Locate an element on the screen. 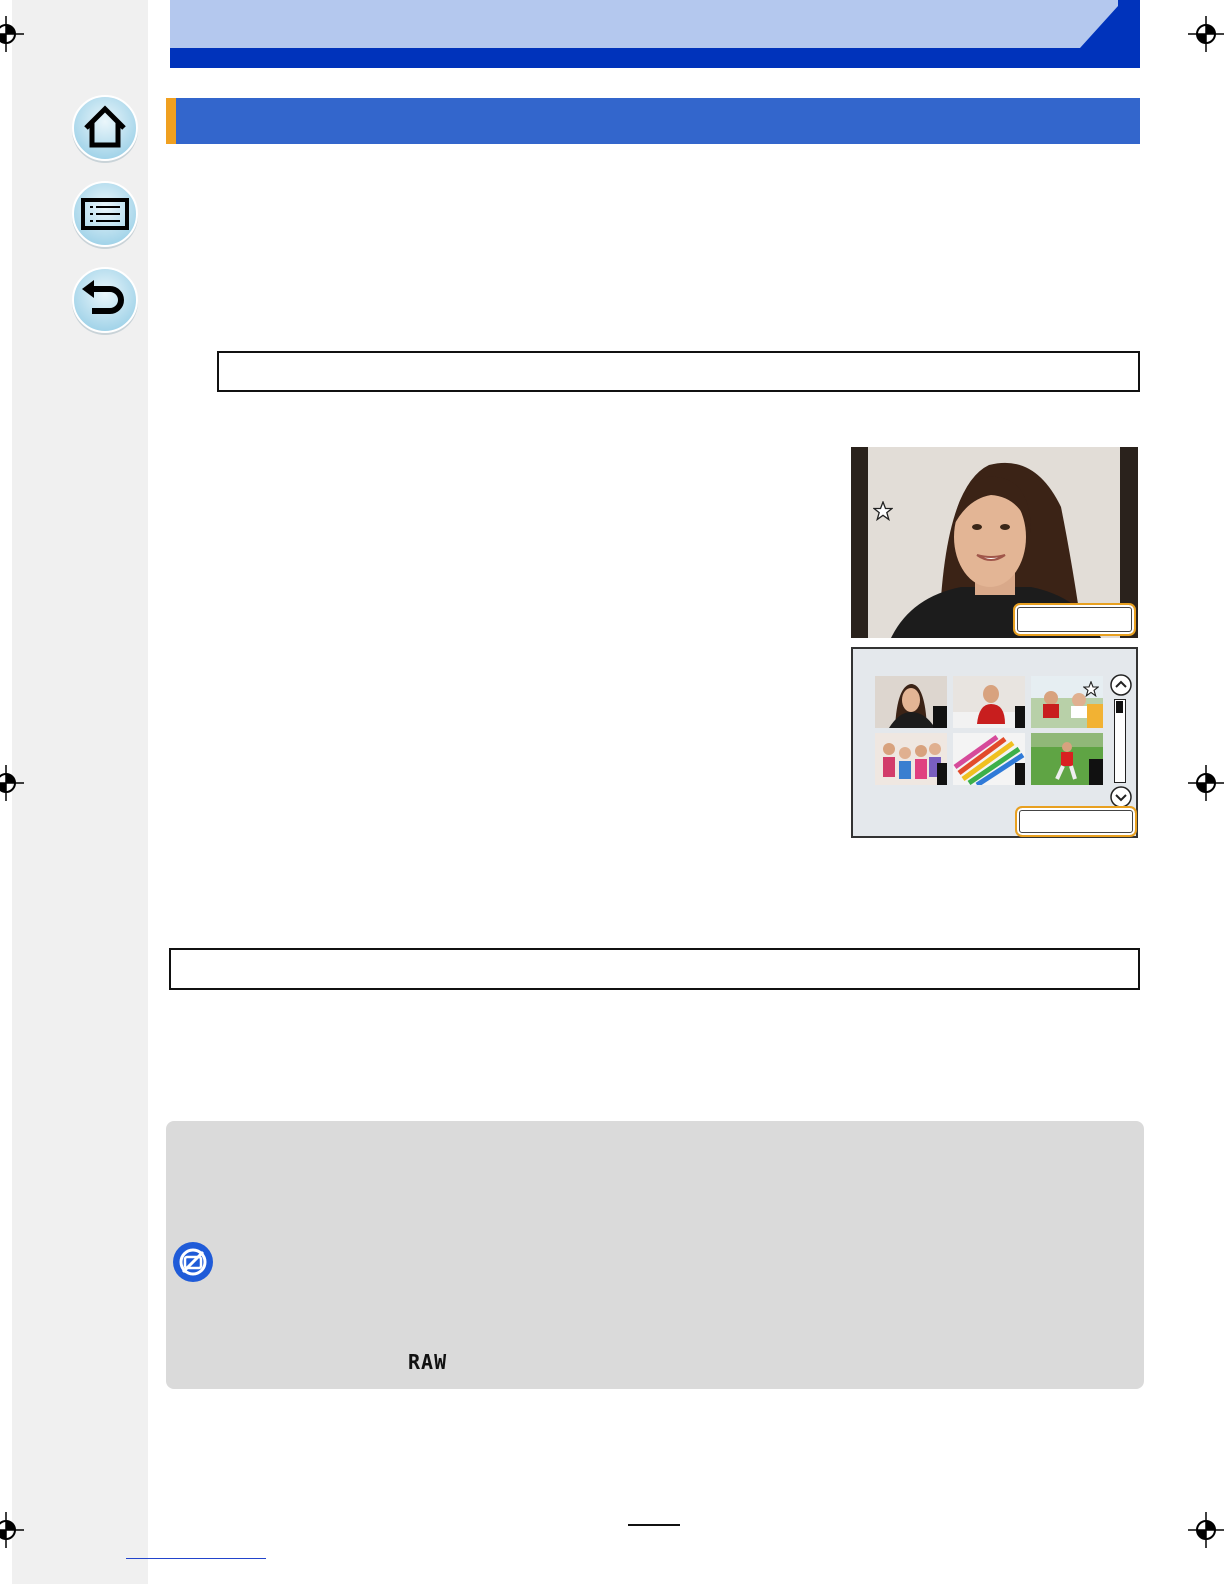 This screenshot has width=1224, height=1584. raw-quality-label: RAW is located at coordinates (428, 1362).